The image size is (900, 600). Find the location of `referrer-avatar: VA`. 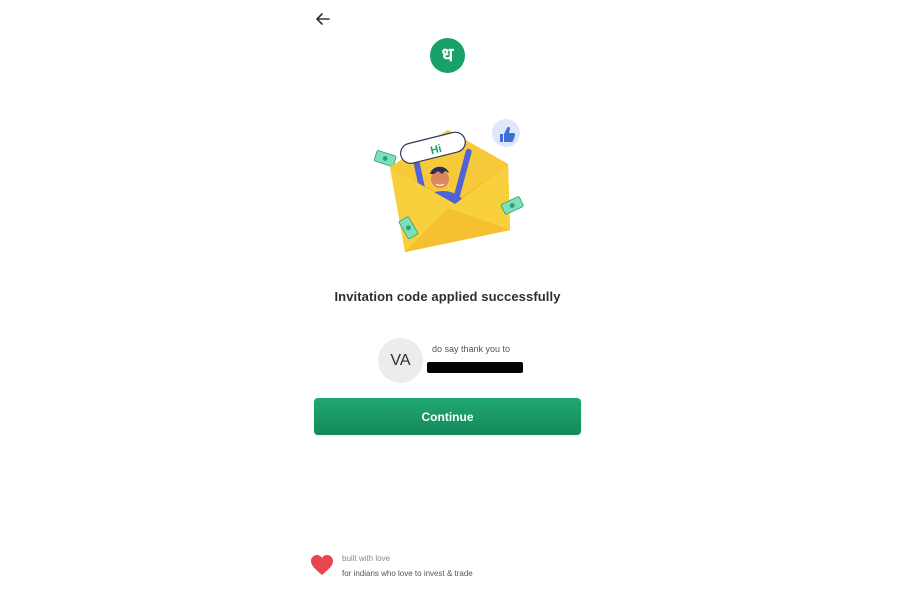

referrer-avatar: VA is located at coordinates (400, 360).